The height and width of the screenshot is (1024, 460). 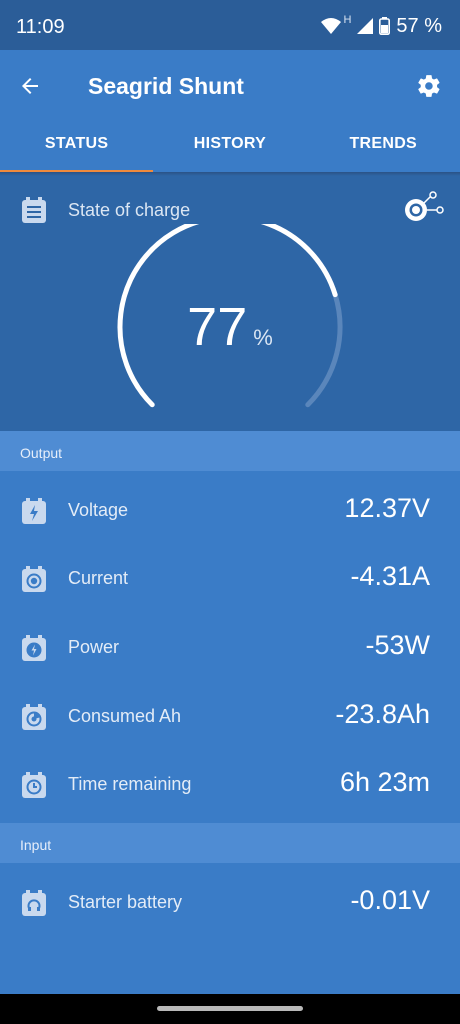 I want to click on app-bar: Seagrid Shunt STATUS HISTORY TRENDS, so click(x=230, y=111).